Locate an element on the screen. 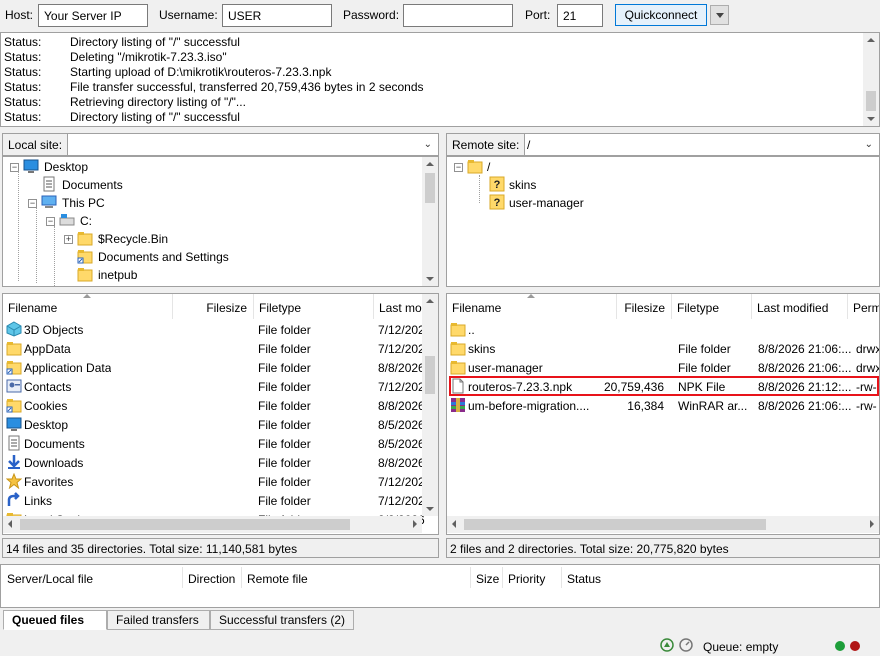  tree-item-label: Documents is located at coordinates (92, 187).